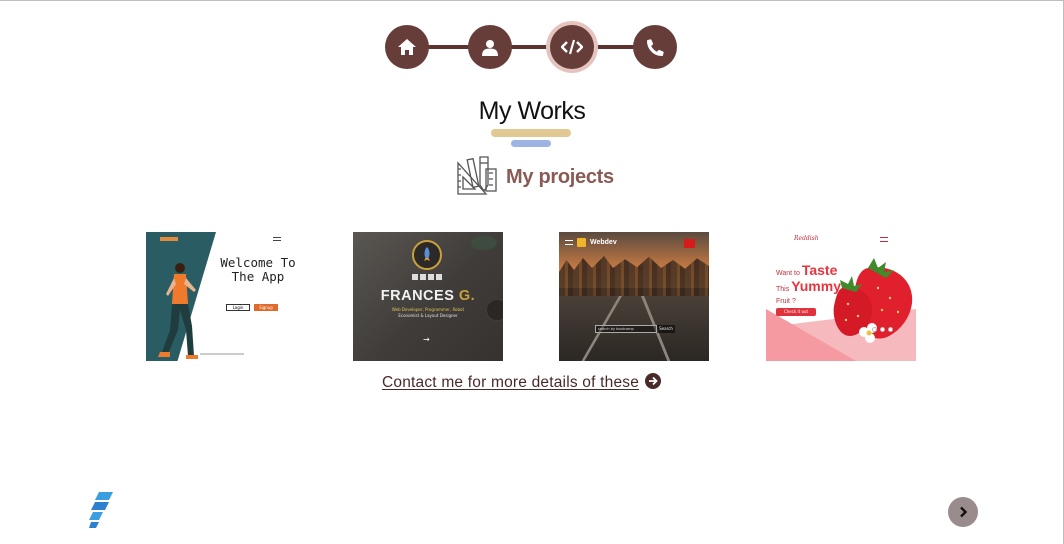 The image size is (1064, 544). I want to click on signup-button: Signup, so click(266, 307).